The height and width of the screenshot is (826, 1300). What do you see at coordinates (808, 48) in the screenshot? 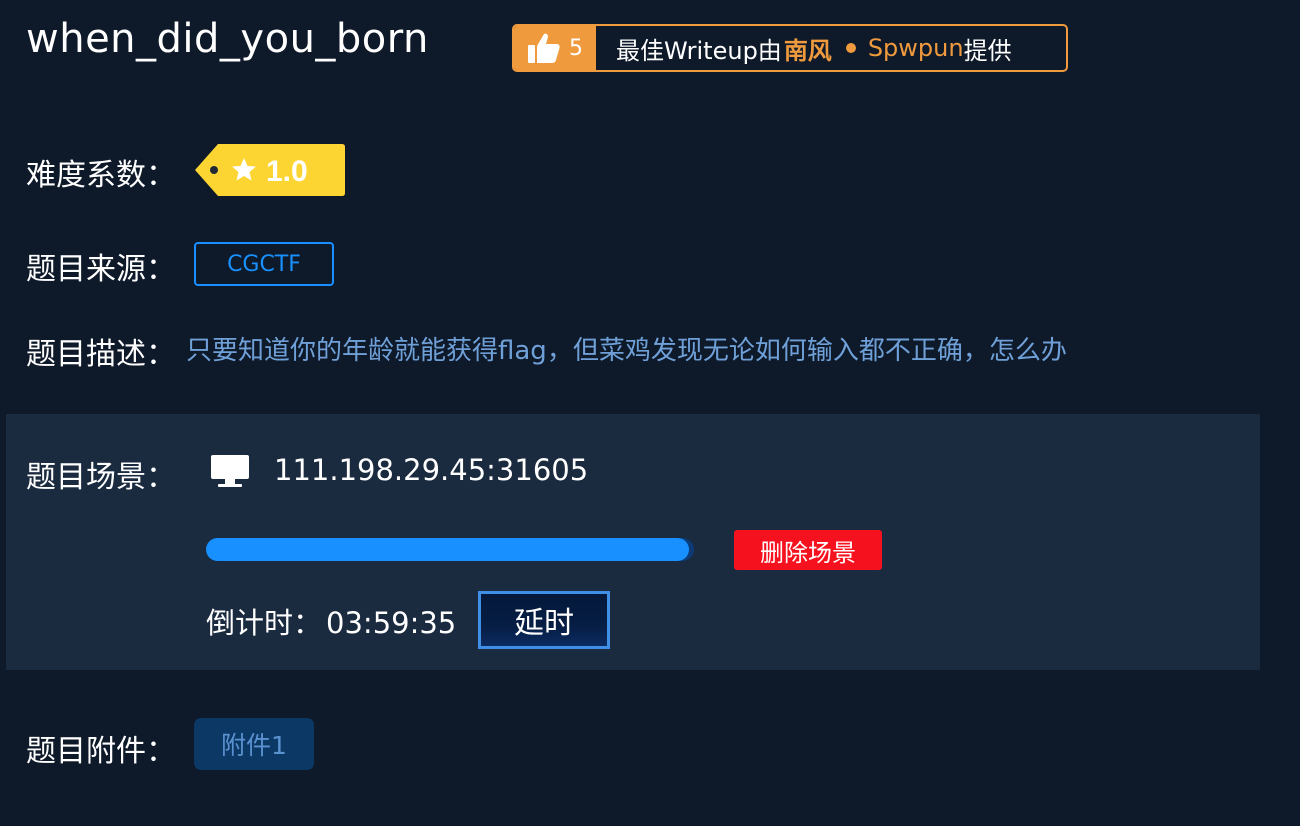
I see `writeup-author: 南风` at bounding box center [808, 48].